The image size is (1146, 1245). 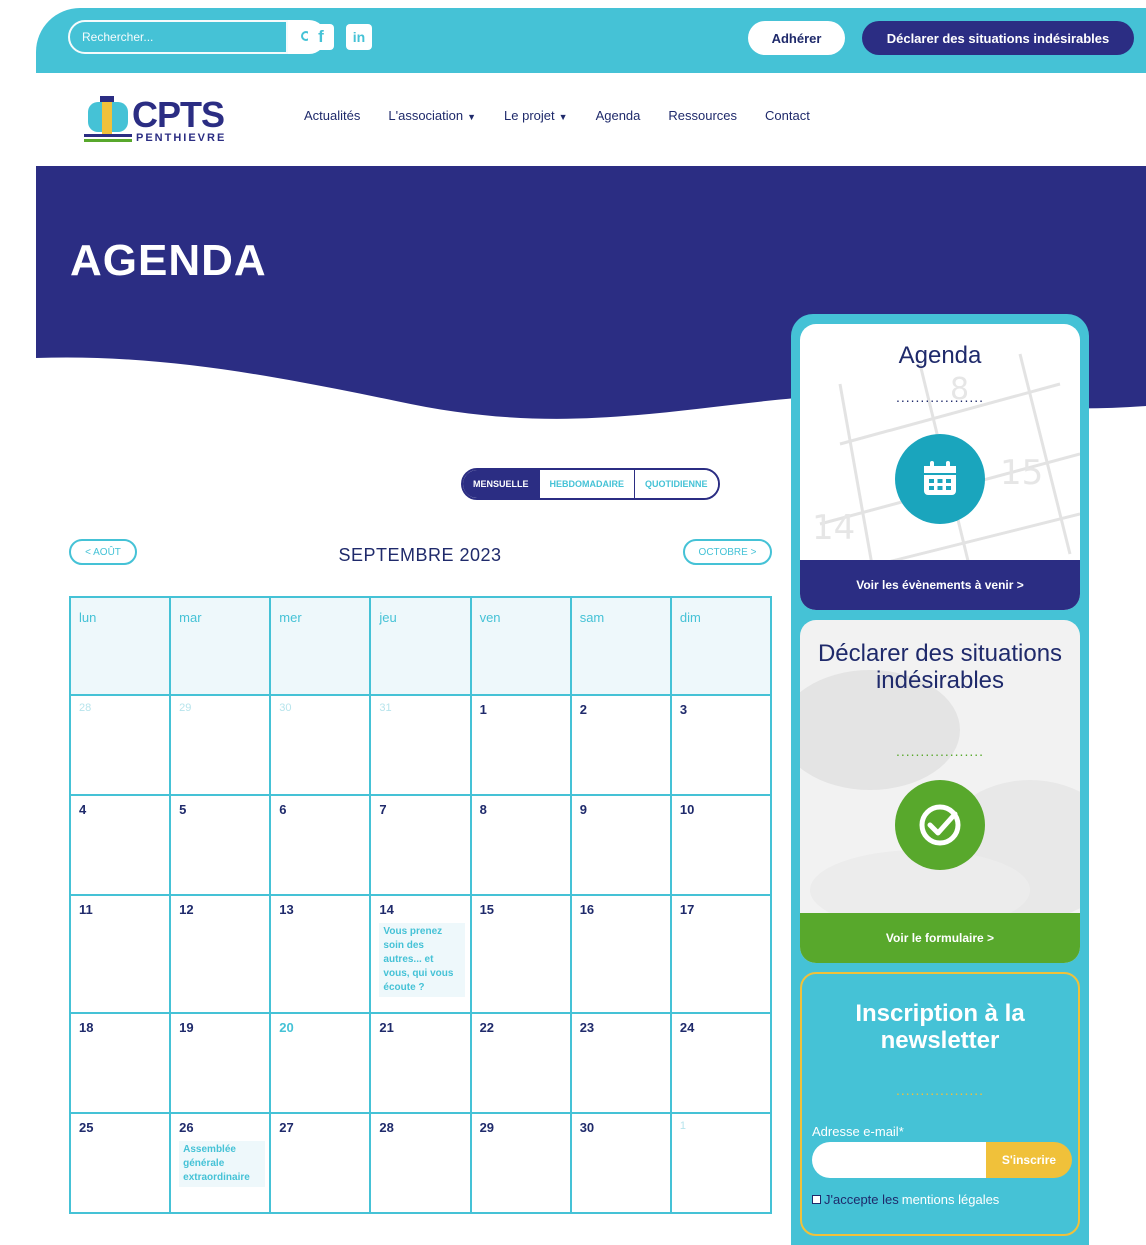 What do you see at coordinates (168, 260) in the screenshot?
I see `page-title: AGENDA` at bounding box center [168, 260].